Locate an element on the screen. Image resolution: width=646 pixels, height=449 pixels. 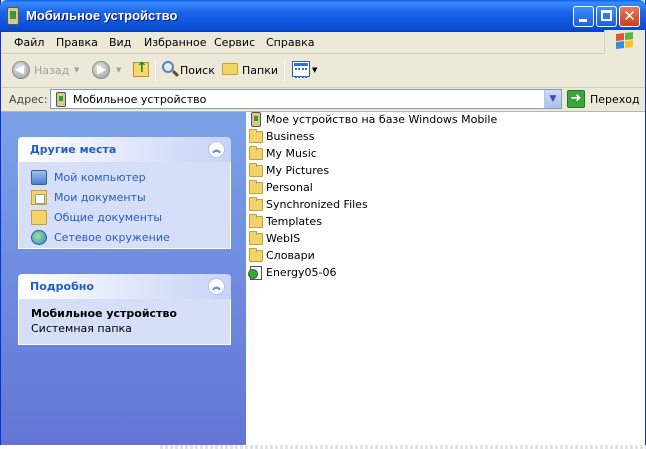
search-icon is located at coordinates (168, 67).